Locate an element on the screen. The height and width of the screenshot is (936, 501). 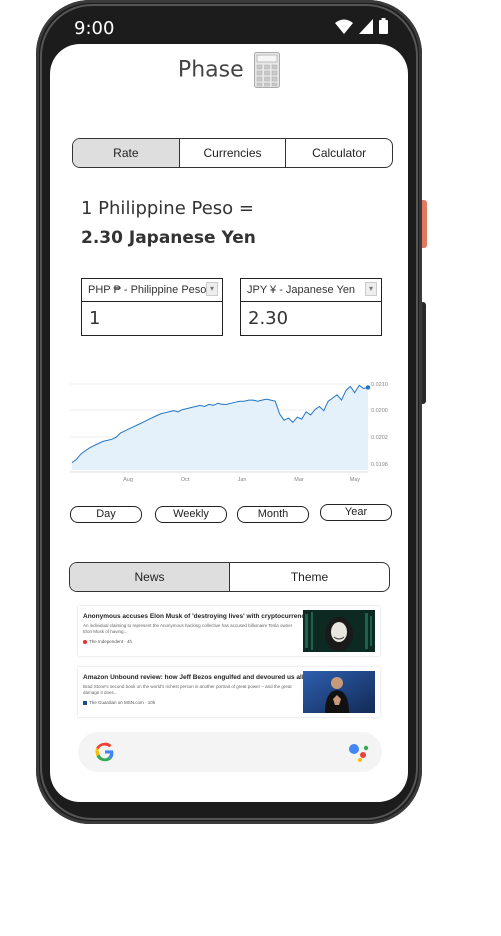
to-amount-input: 2.30 is located at coordinates (311, 319).